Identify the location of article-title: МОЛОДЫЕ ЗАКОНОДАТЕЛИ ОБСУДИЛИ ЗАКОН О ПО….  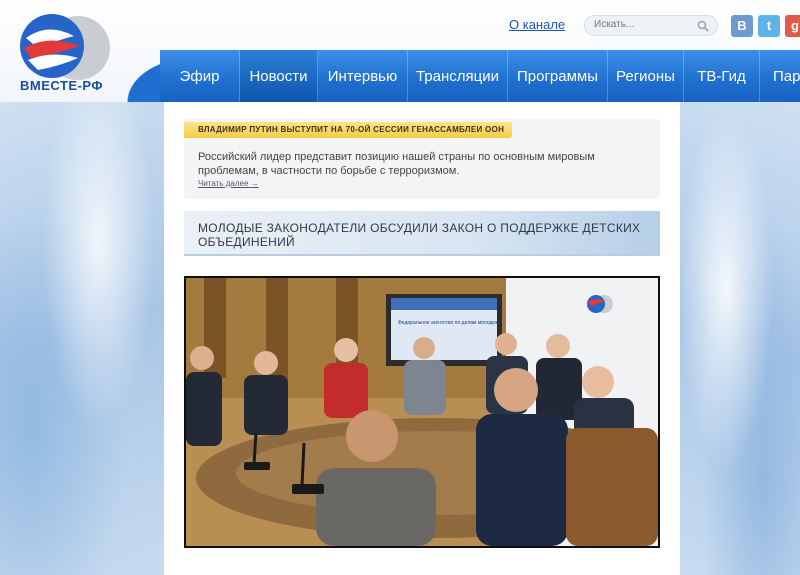
(419, 235).